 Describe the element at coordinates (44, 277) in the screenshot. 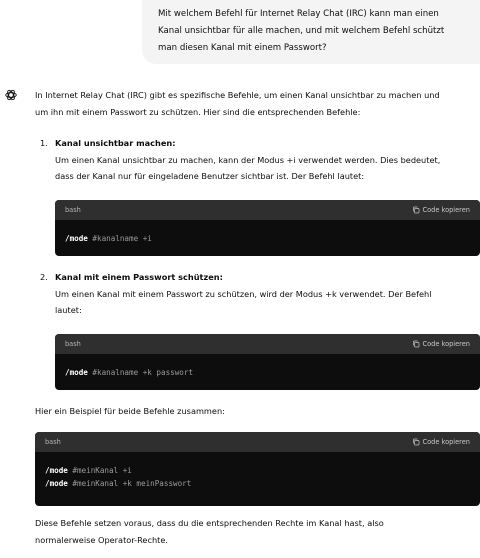

I see `list-item-number: 2.` at that location.